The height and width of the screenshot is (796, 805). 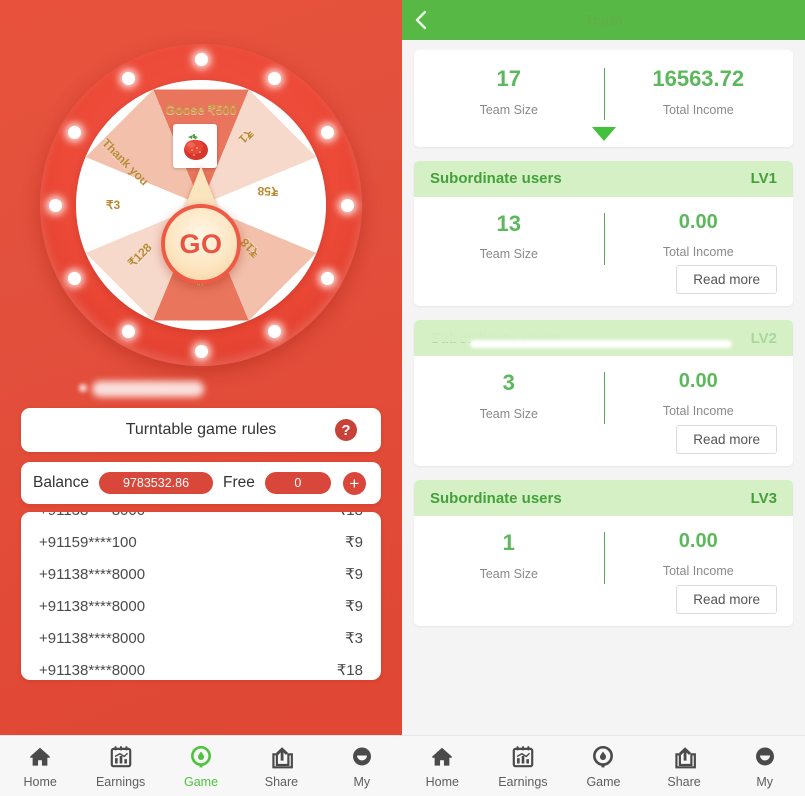 I want to click on level-total-income-value-col: 0.00 Total Income, so click(x=699, y=394).